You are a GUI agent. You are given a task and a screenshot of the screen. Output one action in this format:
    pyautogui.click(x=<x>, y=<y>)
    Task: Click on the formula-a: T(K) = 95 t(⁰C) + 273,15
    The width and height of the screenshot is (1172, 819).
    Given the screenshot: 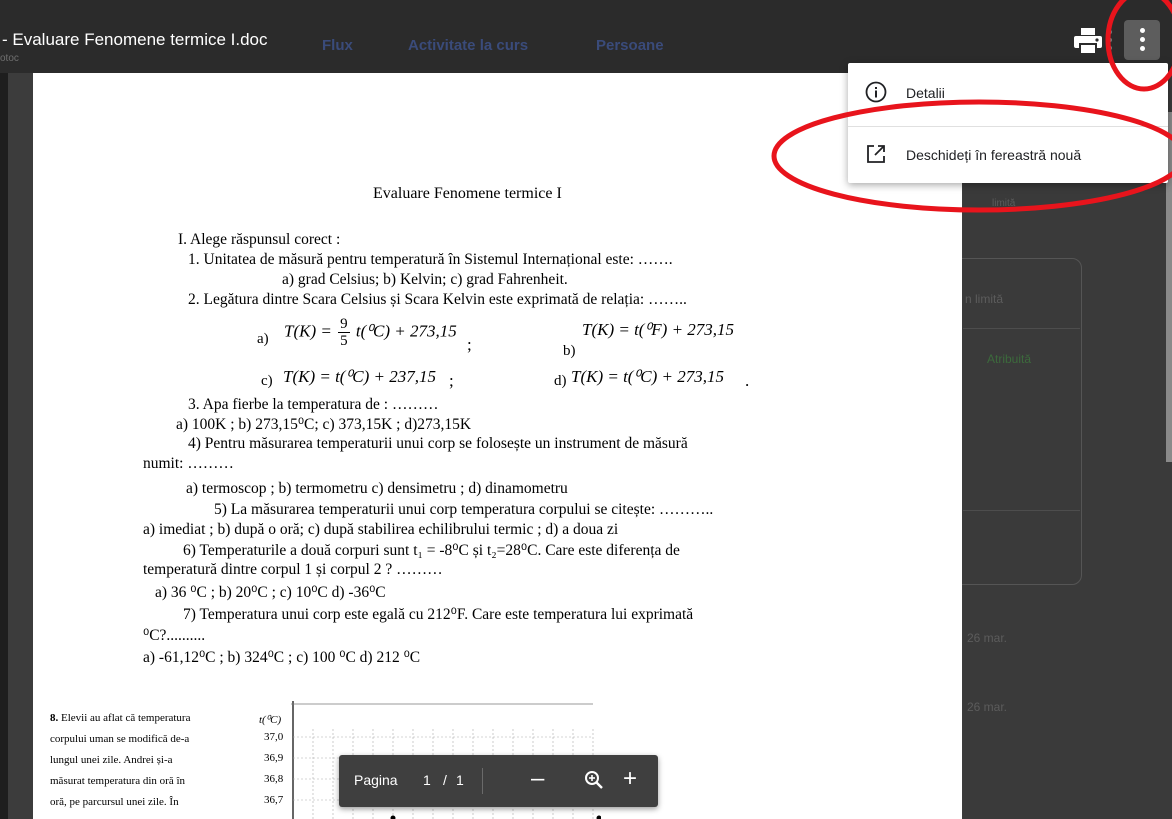 What is the action you would take?
    pyautogui.click(x=370, y=332)
    